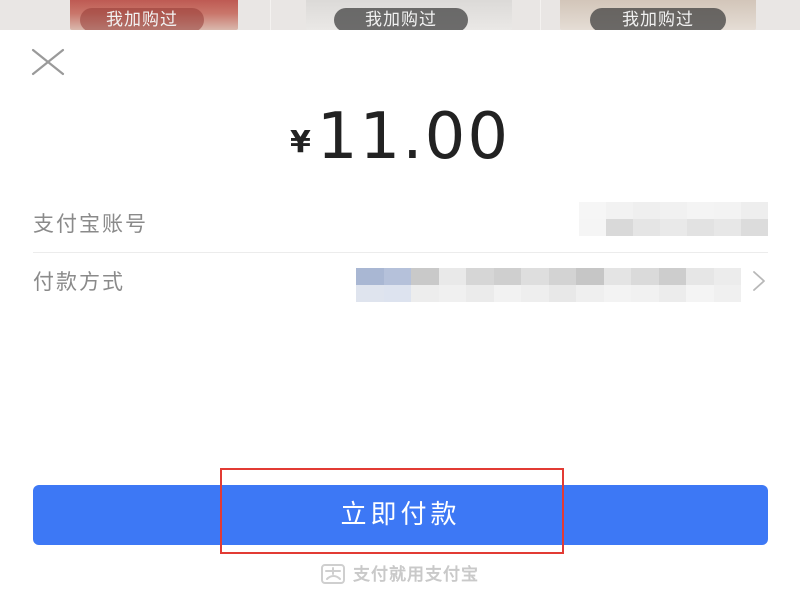 The image size is (800, 600). Describe the element at coordinates (90, 224) in the screenshot. I see `alipay-account-label: 支付宝账号` at that location.